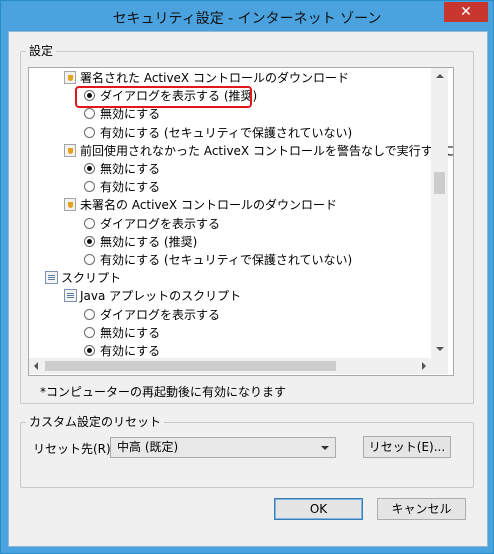 The width and height of the screenshot is (494, 554). Describe the element at coordinates (440, 349) in the screenshot. I see `scroll-down-icon` at that location.